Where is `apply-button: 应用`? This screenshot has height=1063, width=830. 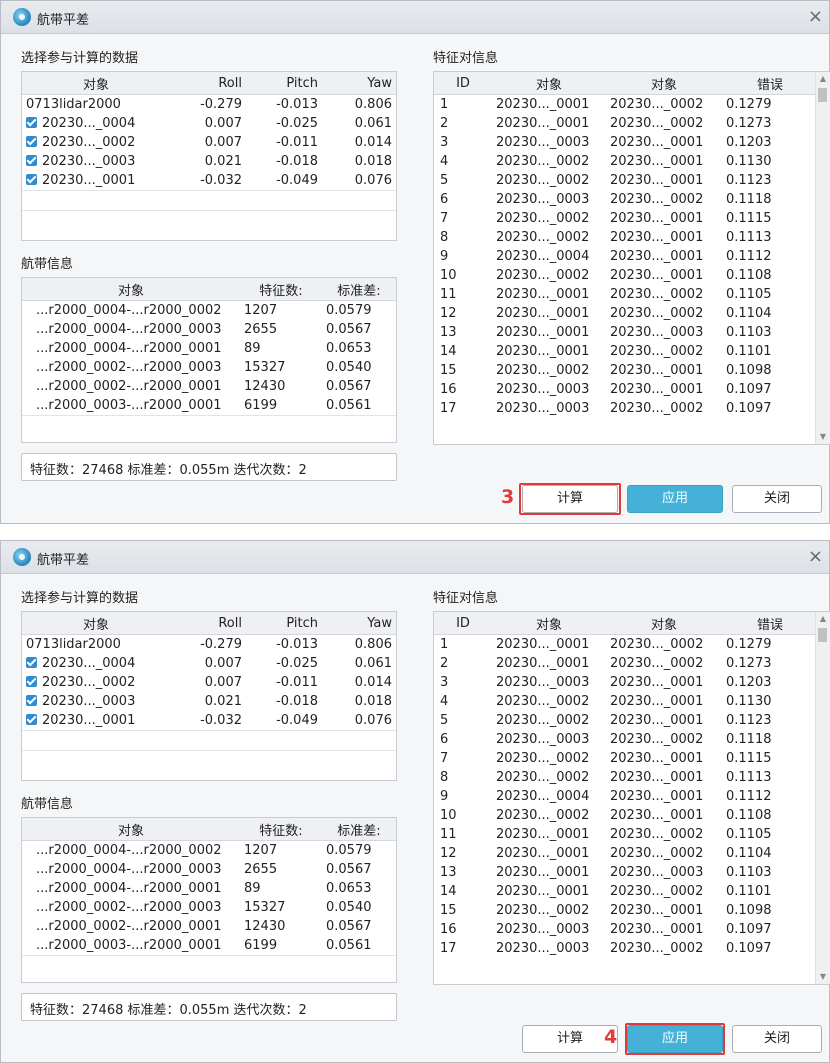 apply-button: 应用 is located at coordinates (675, 499).